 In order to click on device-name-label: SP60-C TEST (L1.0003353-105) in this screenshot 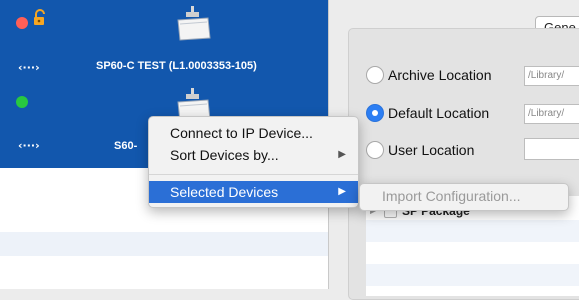, I will do `click(176, 66)`.